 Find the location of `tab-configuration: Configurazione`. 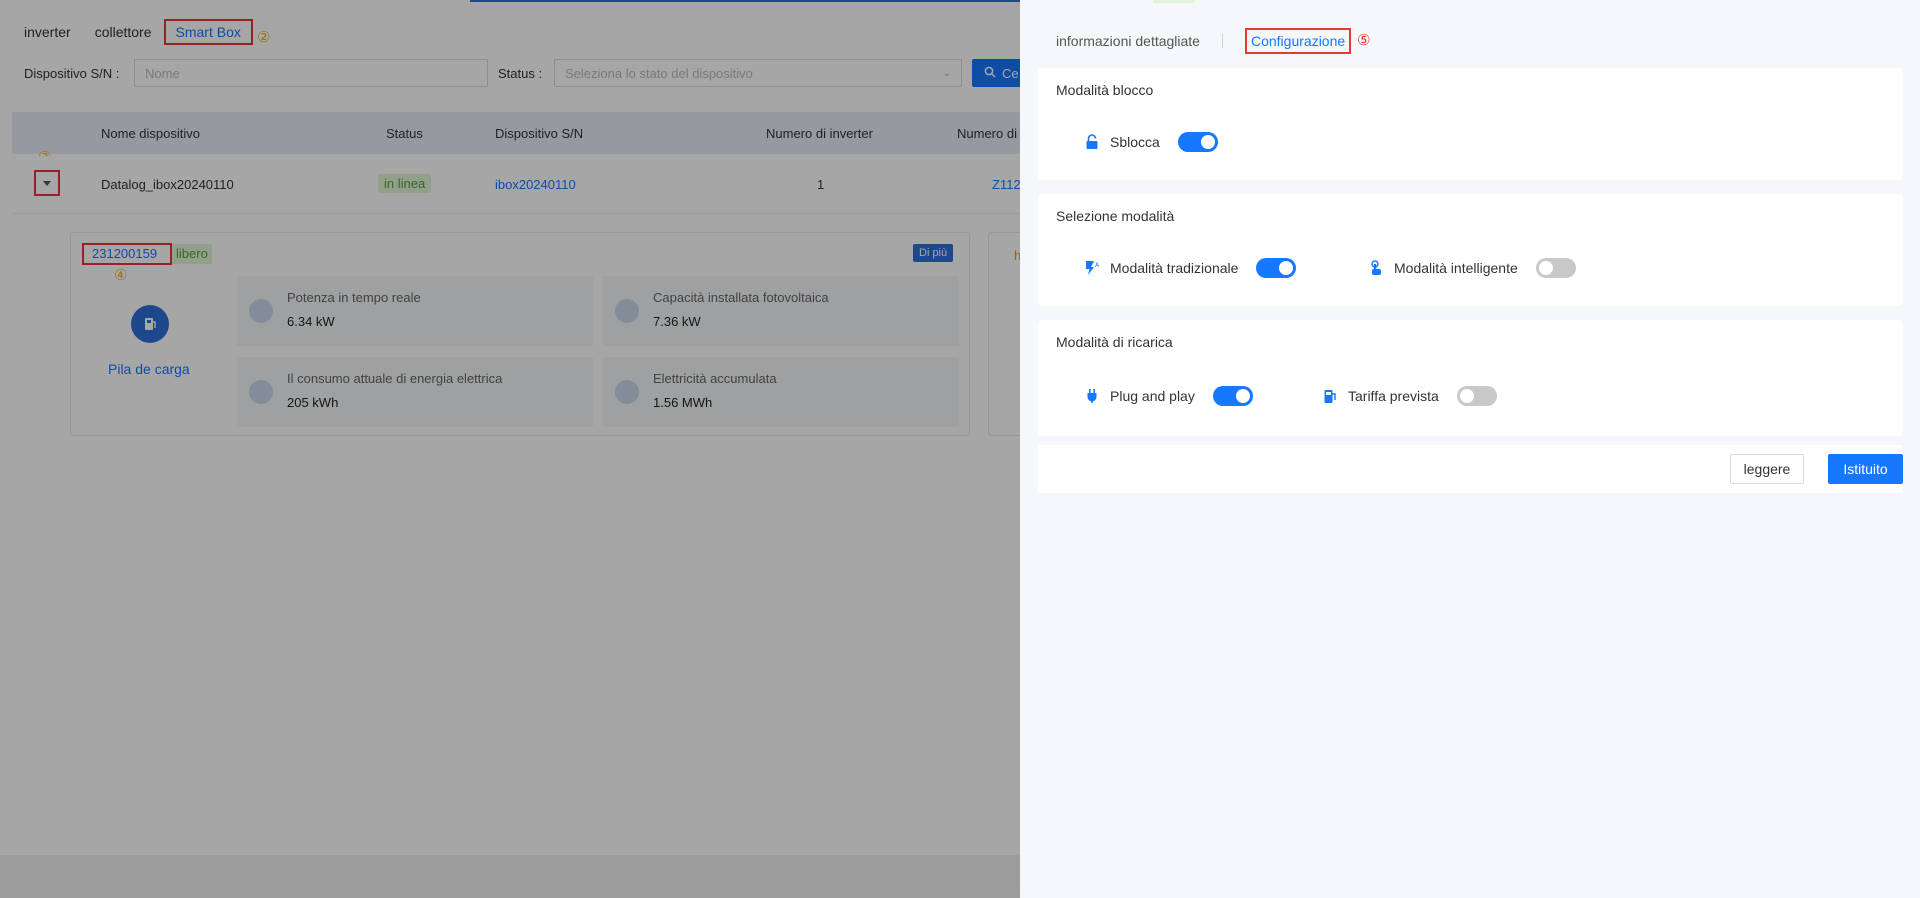

tab-configuration: Configurazione is located at coordinates (1298, 41).